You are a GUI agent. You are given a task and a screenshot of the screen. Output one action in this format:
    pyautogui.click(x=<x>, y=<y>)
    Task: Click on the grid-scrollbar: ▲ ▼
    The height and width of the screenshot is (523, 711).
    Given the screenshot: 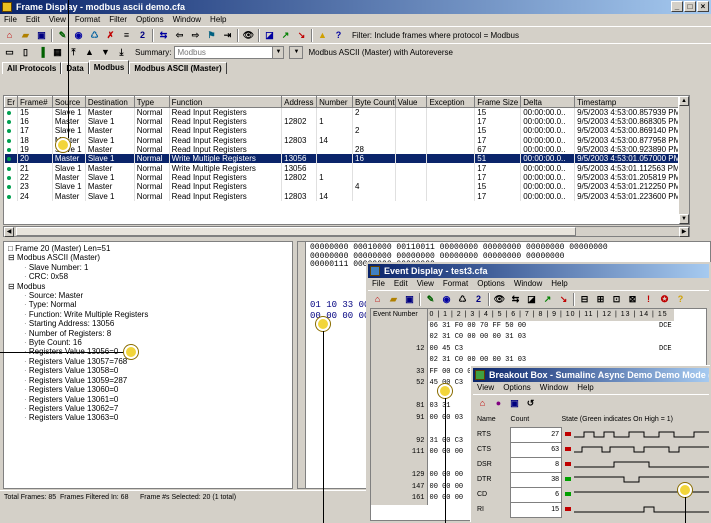 What is the action you would take?
    pyautogui.click(x=683, y=160)
    